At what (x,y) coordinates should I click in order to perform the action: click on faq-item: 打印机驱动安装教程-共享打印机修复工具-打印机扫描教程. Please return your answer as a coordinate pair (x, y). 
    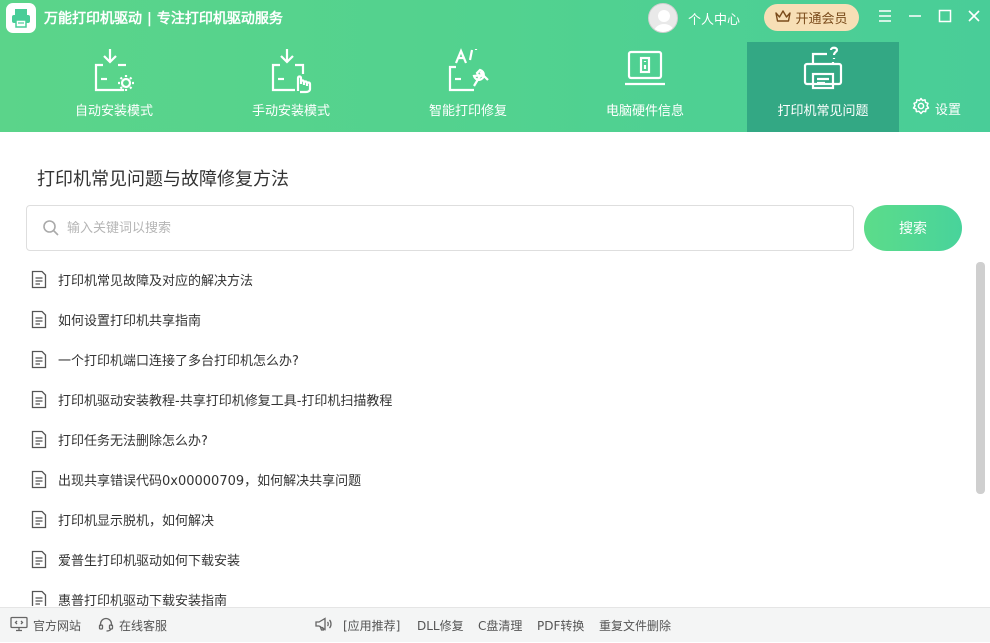
    Looking at the image, I should click on (211, 399).